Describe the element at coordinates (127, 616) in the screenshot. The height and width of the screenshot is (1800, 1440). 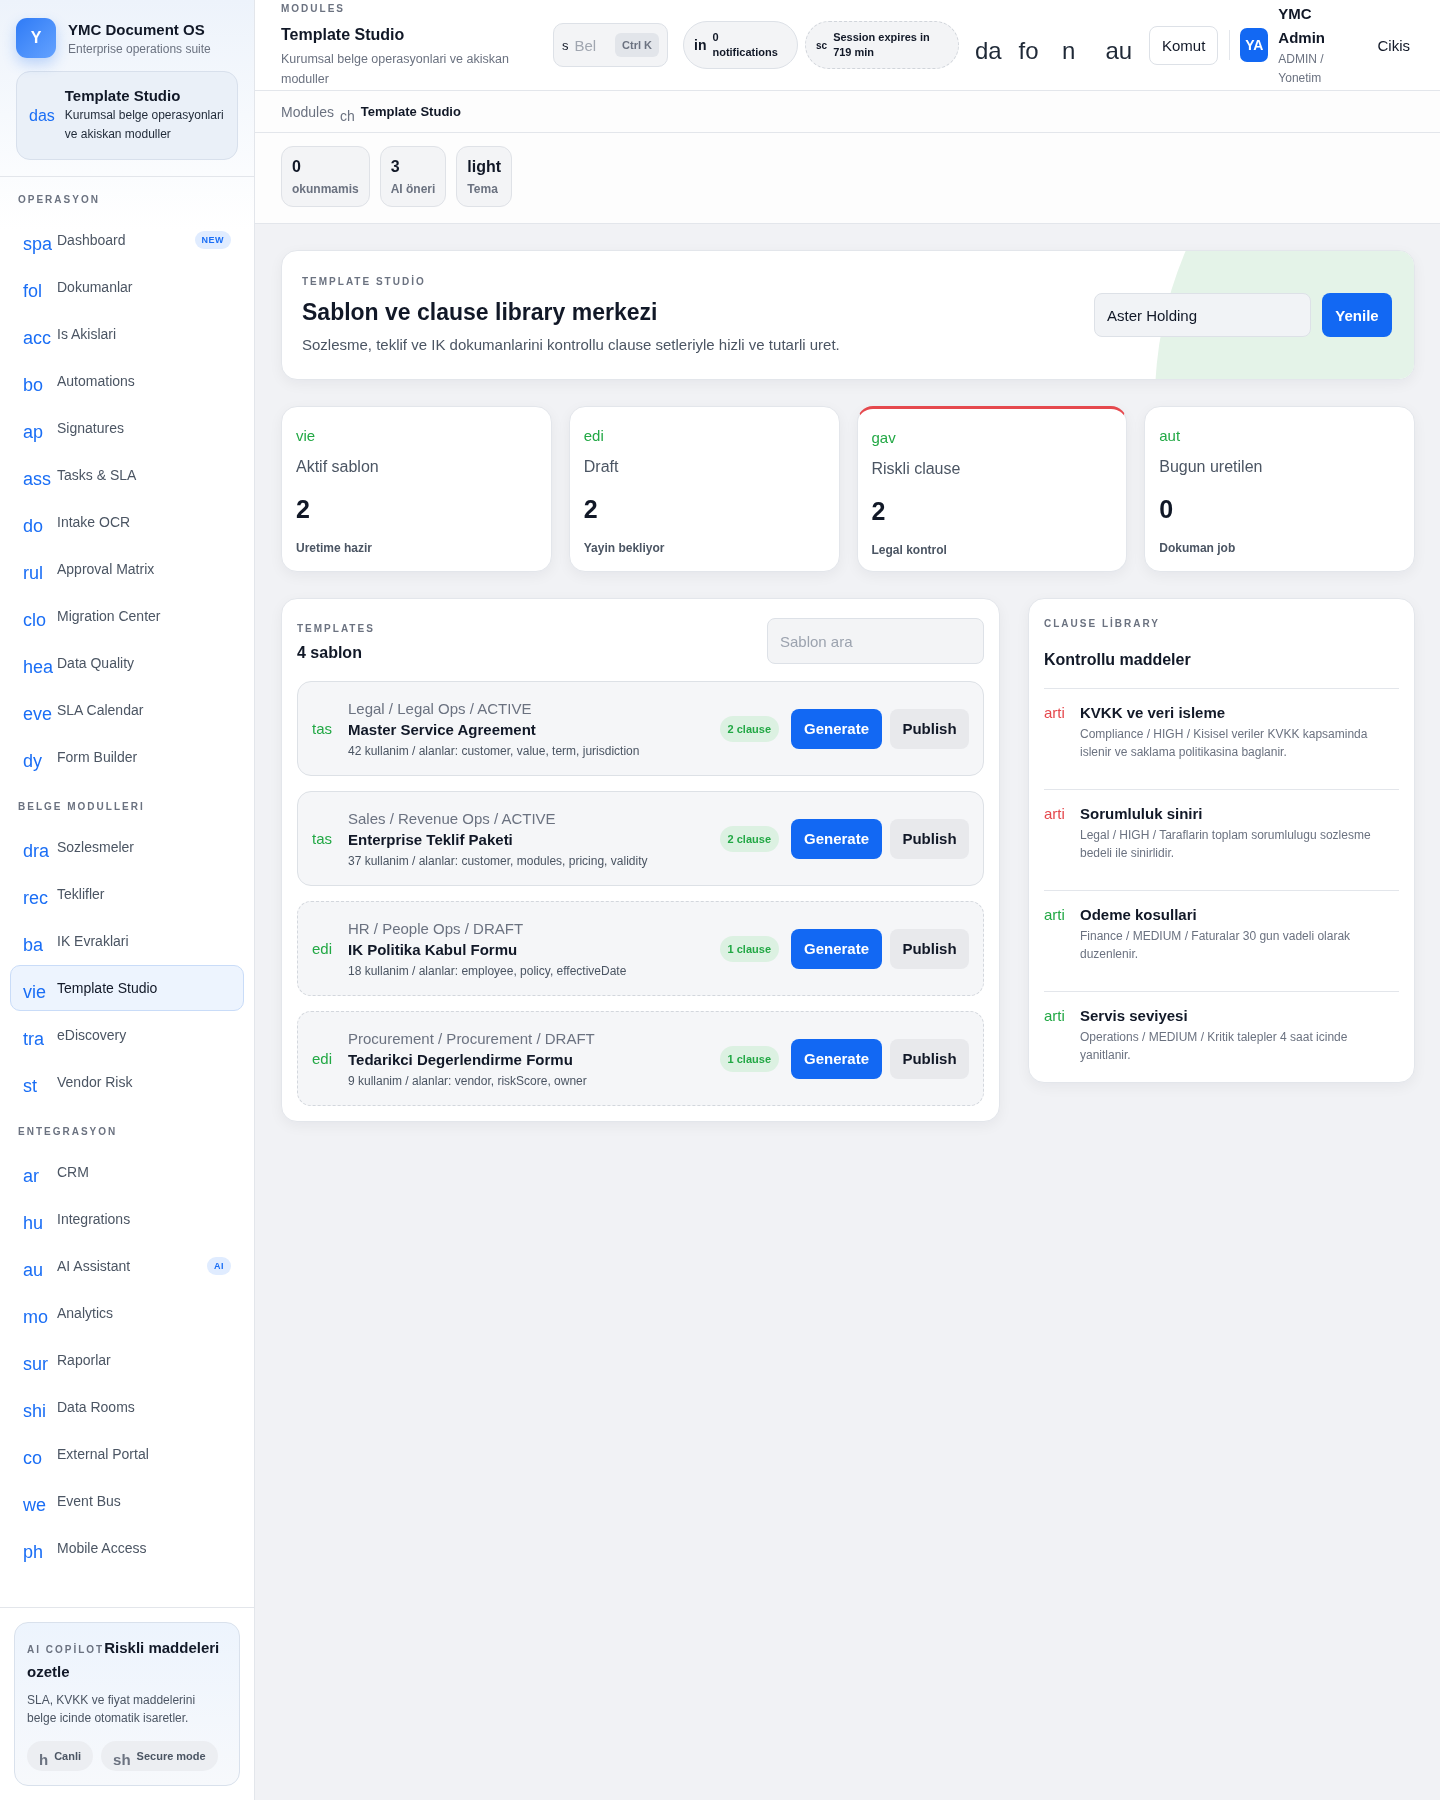
I see `sidebar-item: clo Migration Center` at that location.